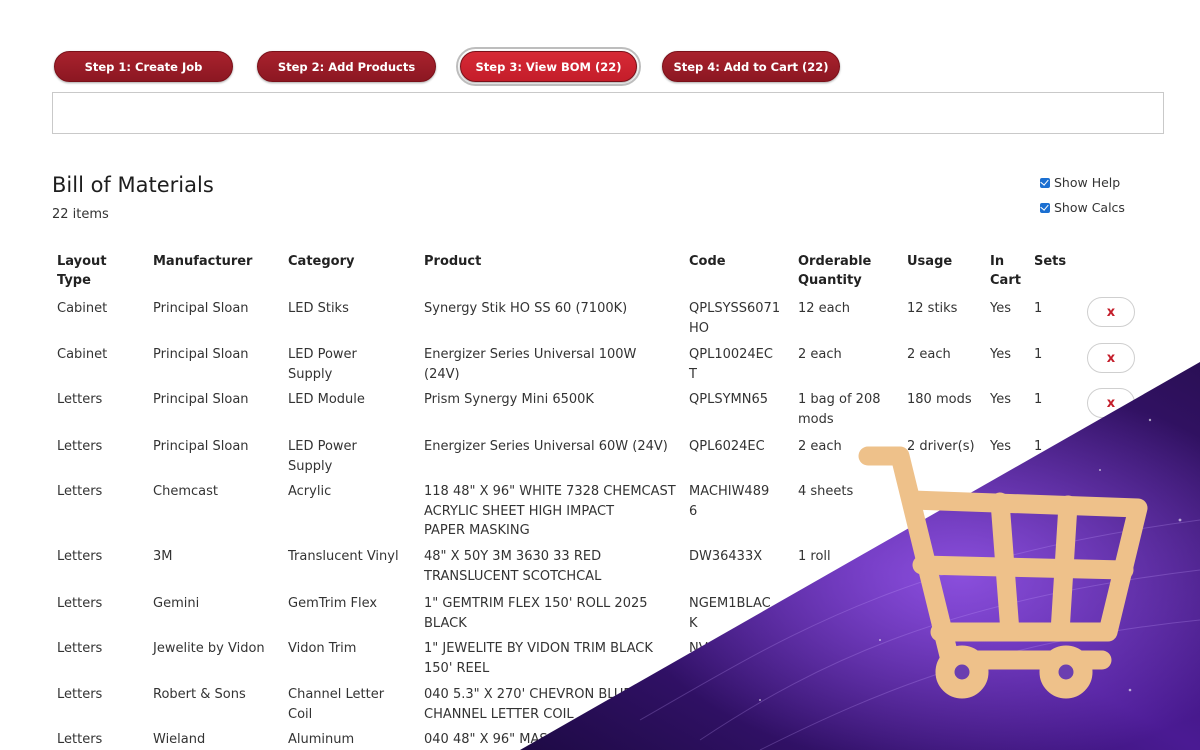  Describe the element at coordinates (839, 399) in the screenshot. I see `cell-orderable-quantity-line: 1 bag of 208` at that location.